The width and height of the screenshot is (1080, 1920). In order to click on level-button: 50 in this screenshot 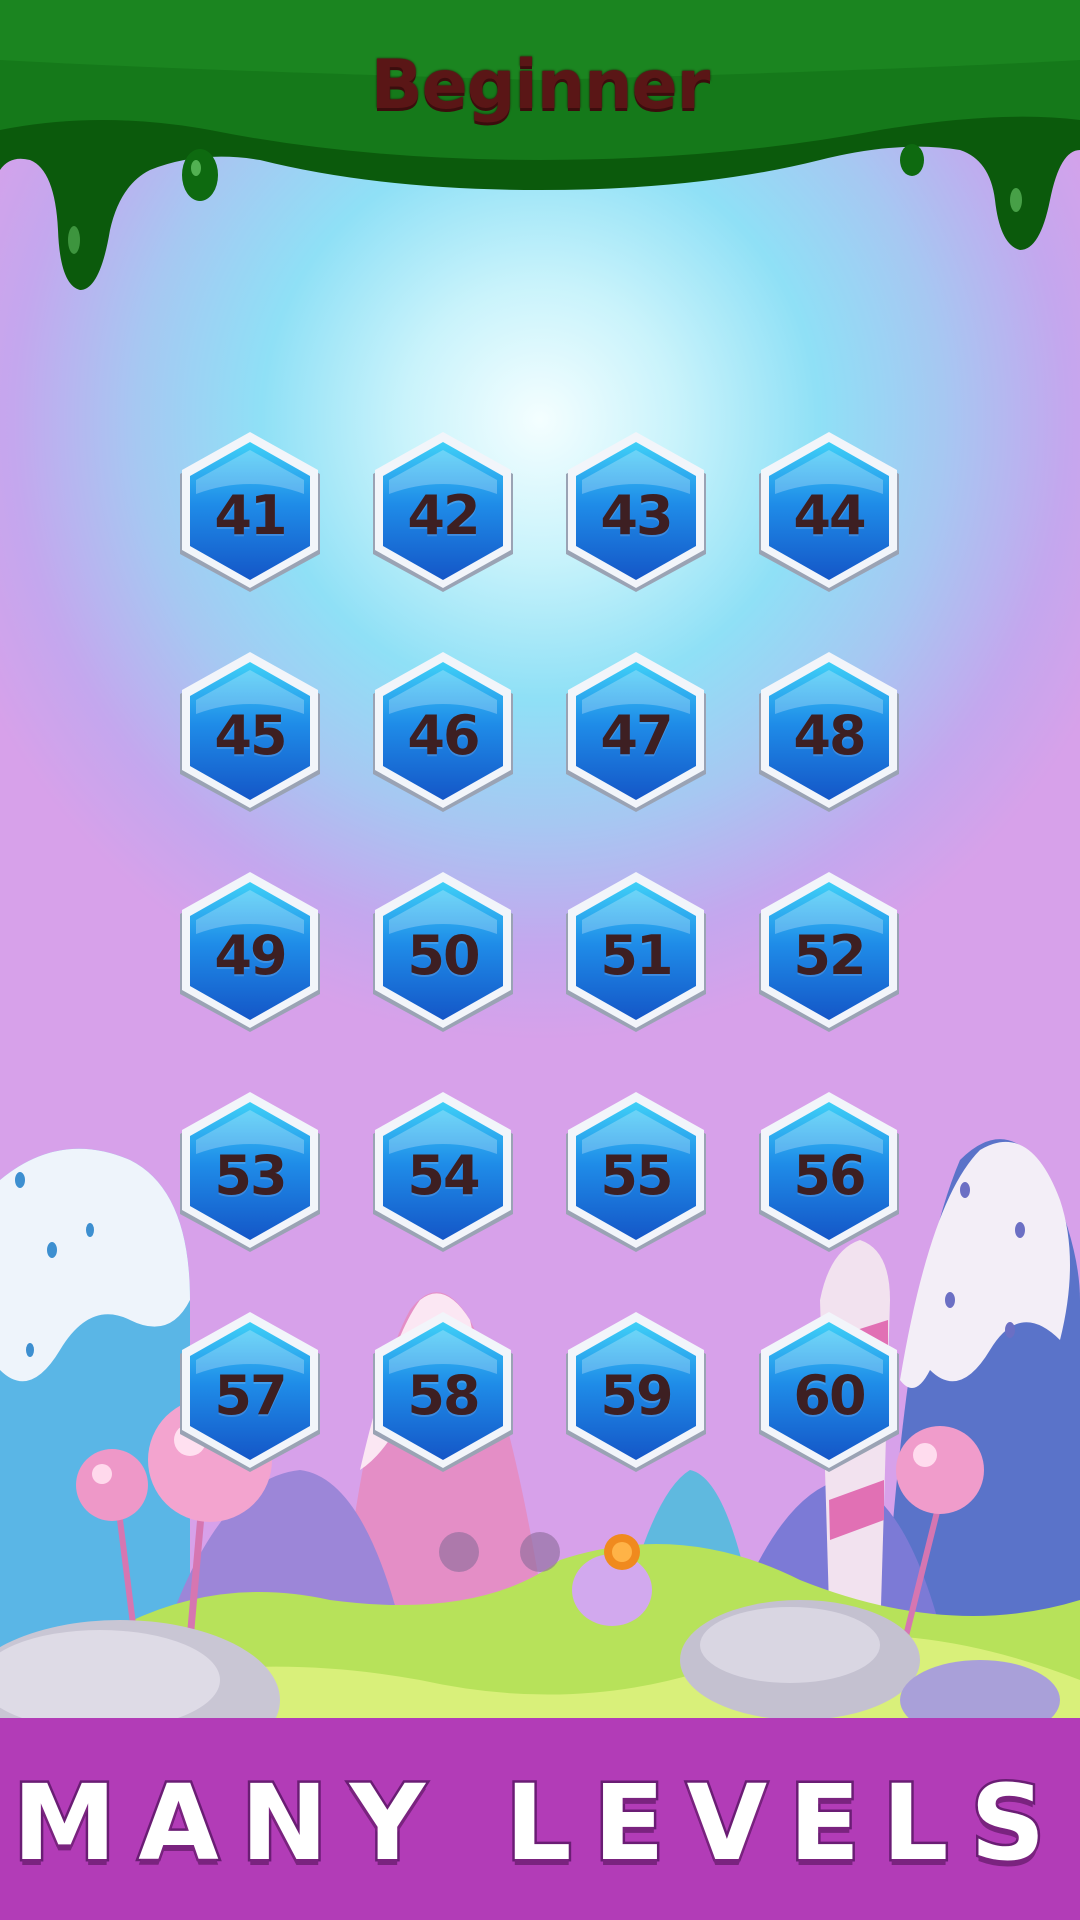, I will do `click(443, 954)`.